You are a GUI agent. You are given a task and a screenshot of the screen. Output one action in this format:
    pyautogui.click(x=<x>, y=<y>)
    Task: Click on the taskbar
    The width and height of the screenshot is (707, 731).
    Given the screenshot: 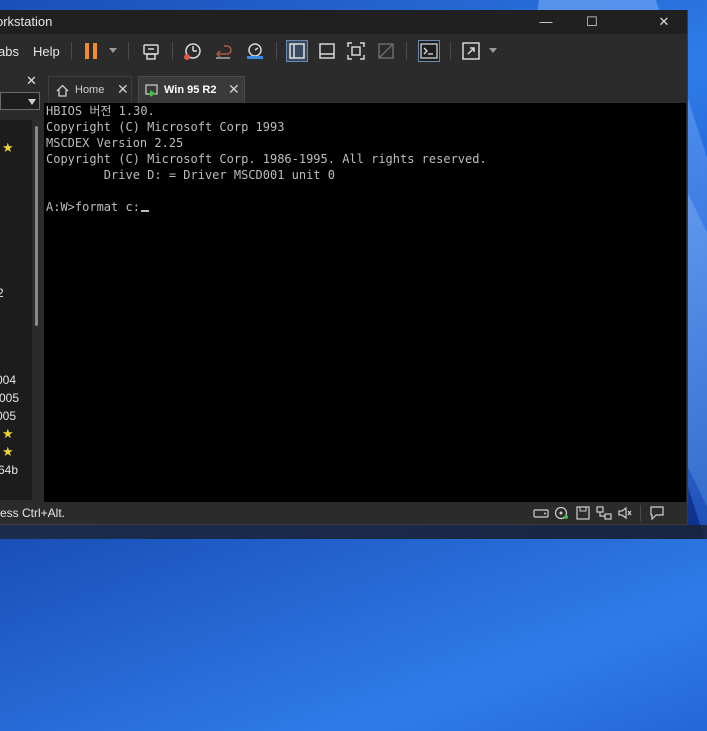 What is the action you would take?
    pyautogui.click(x=353, y=532)
    